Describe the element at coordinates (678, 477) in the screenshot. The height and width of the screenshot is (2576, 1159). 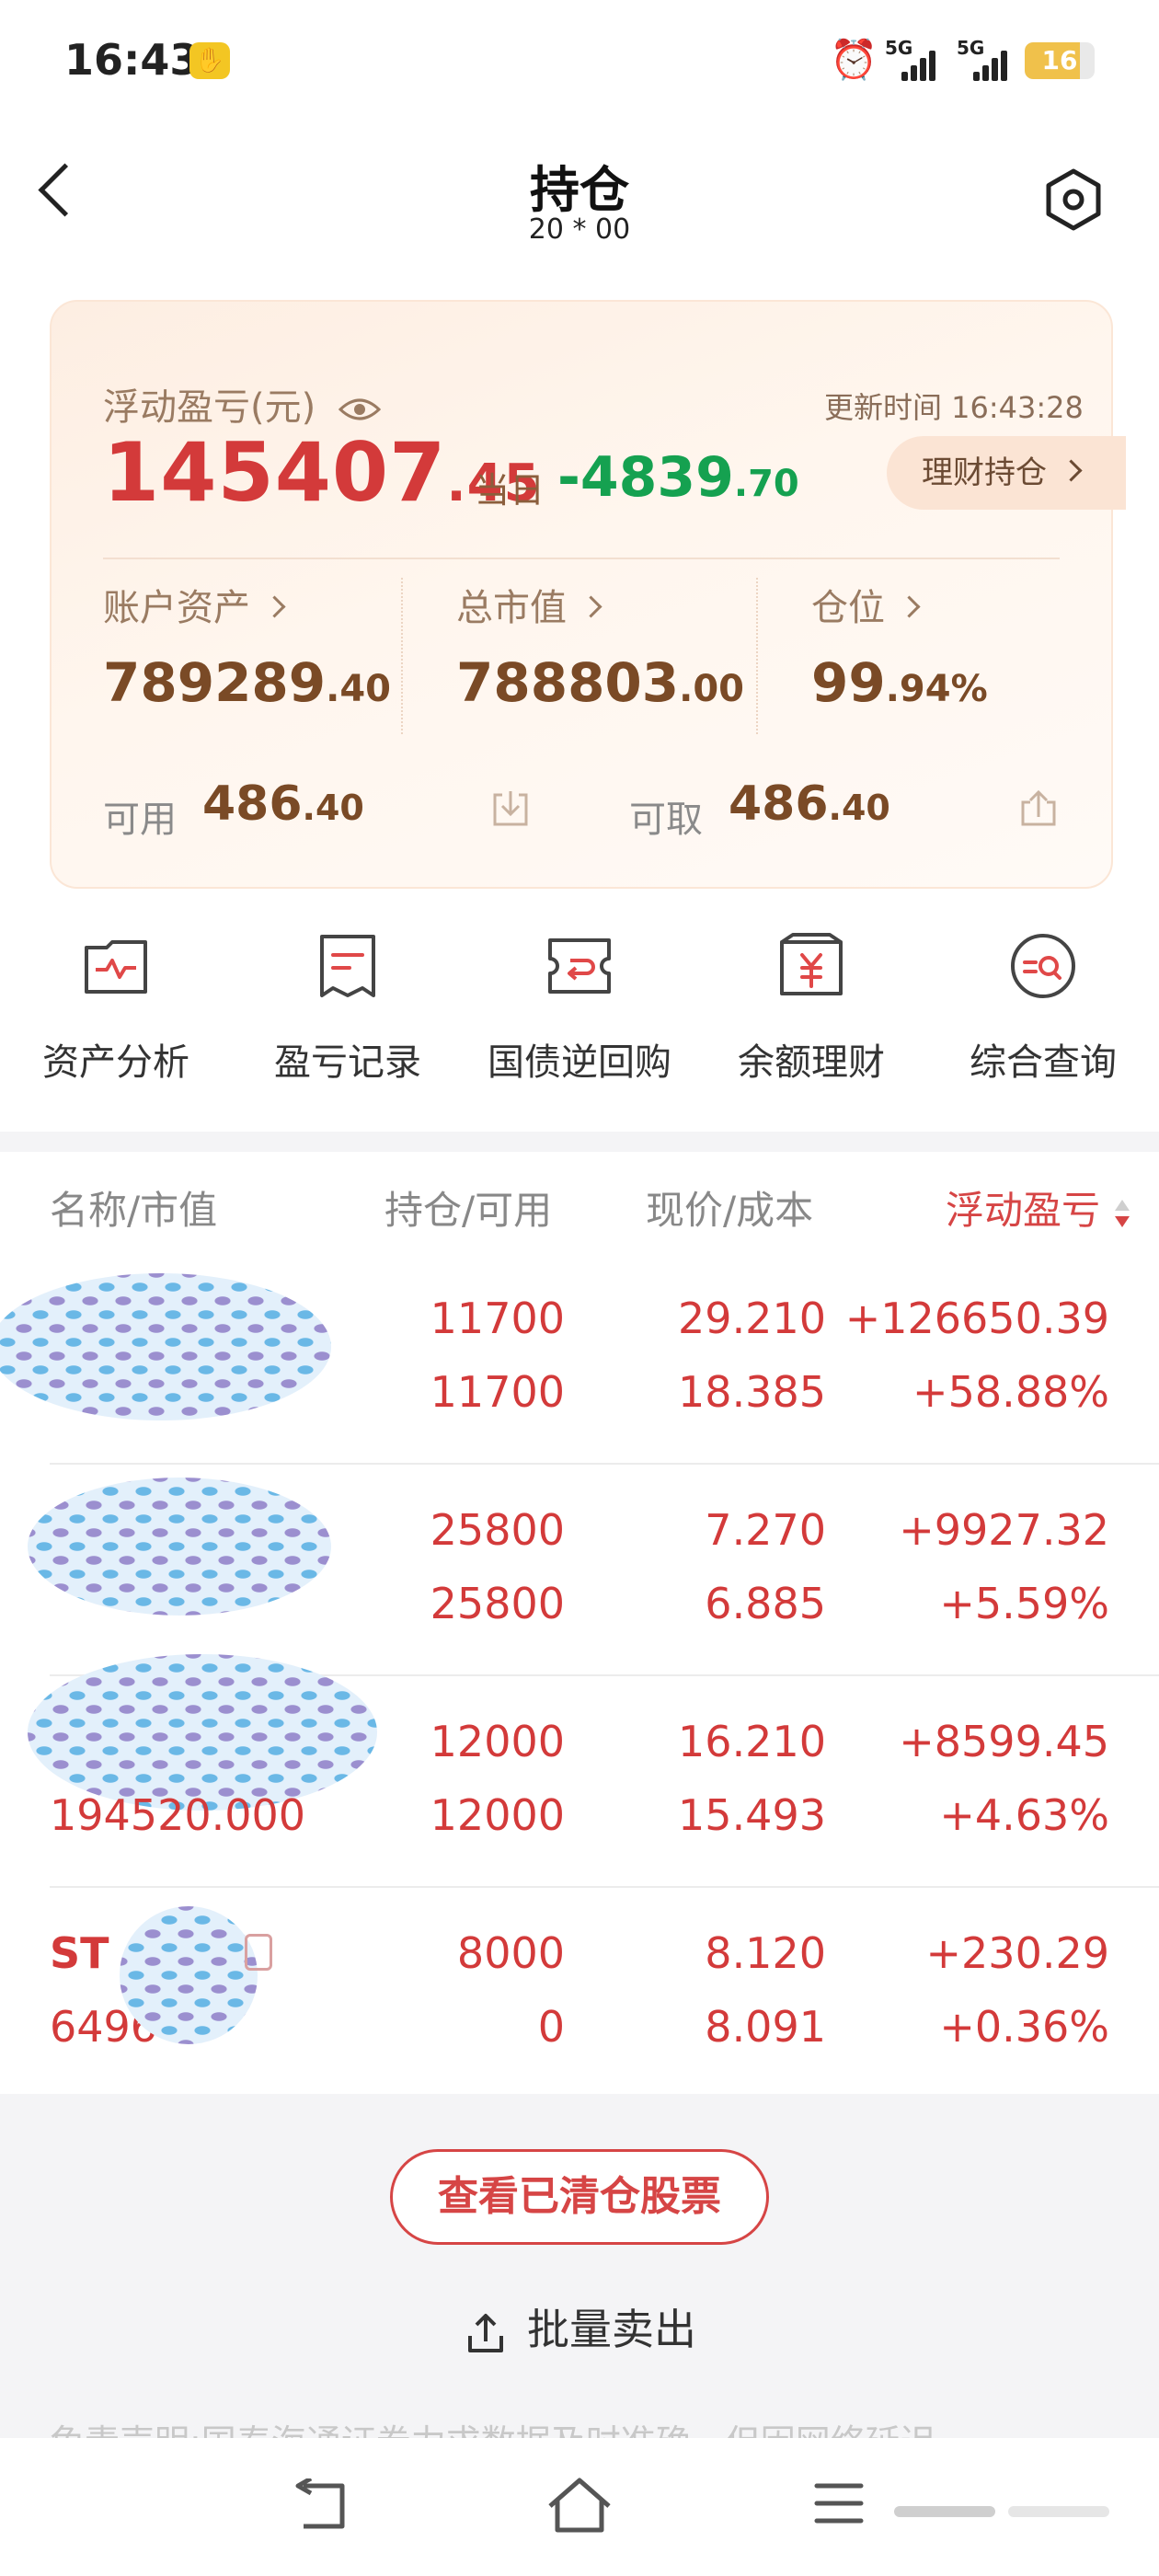
I see `today-pnl-value: -4839.70` at that location.